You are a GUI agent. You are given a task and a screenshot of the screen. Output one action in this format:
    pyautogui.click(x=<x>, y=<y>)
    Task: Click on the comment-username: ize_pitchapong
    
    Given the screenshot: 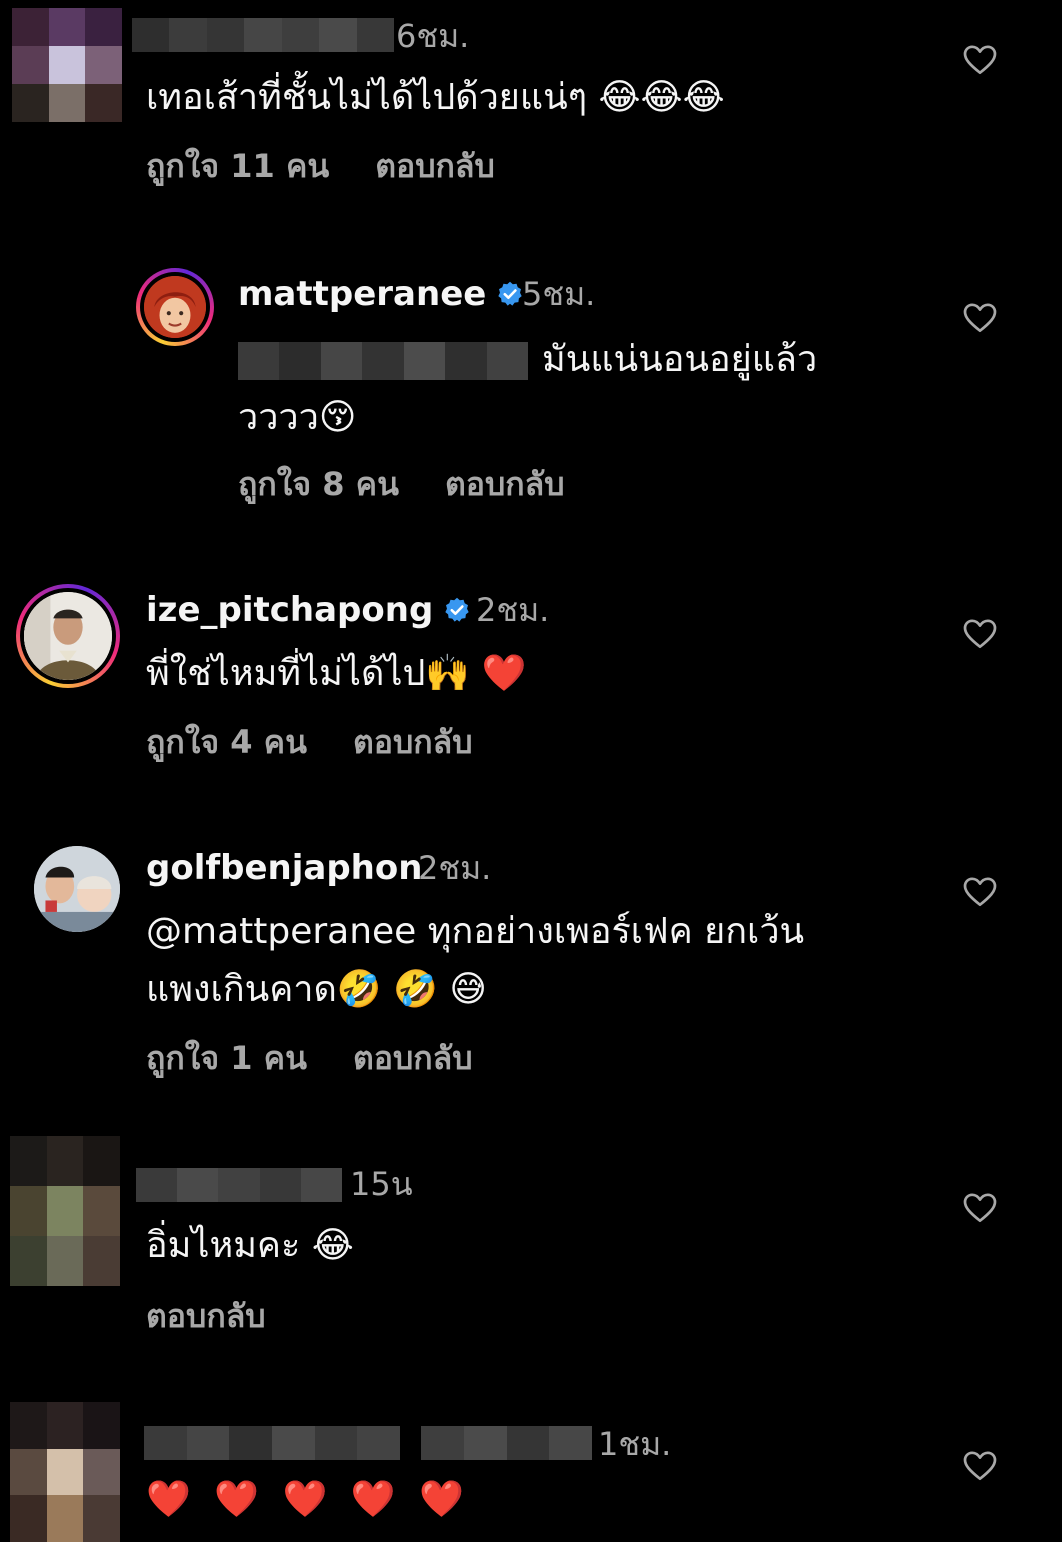 What is the action you would take?
    pyautogui.click(x=308, y=610)
    